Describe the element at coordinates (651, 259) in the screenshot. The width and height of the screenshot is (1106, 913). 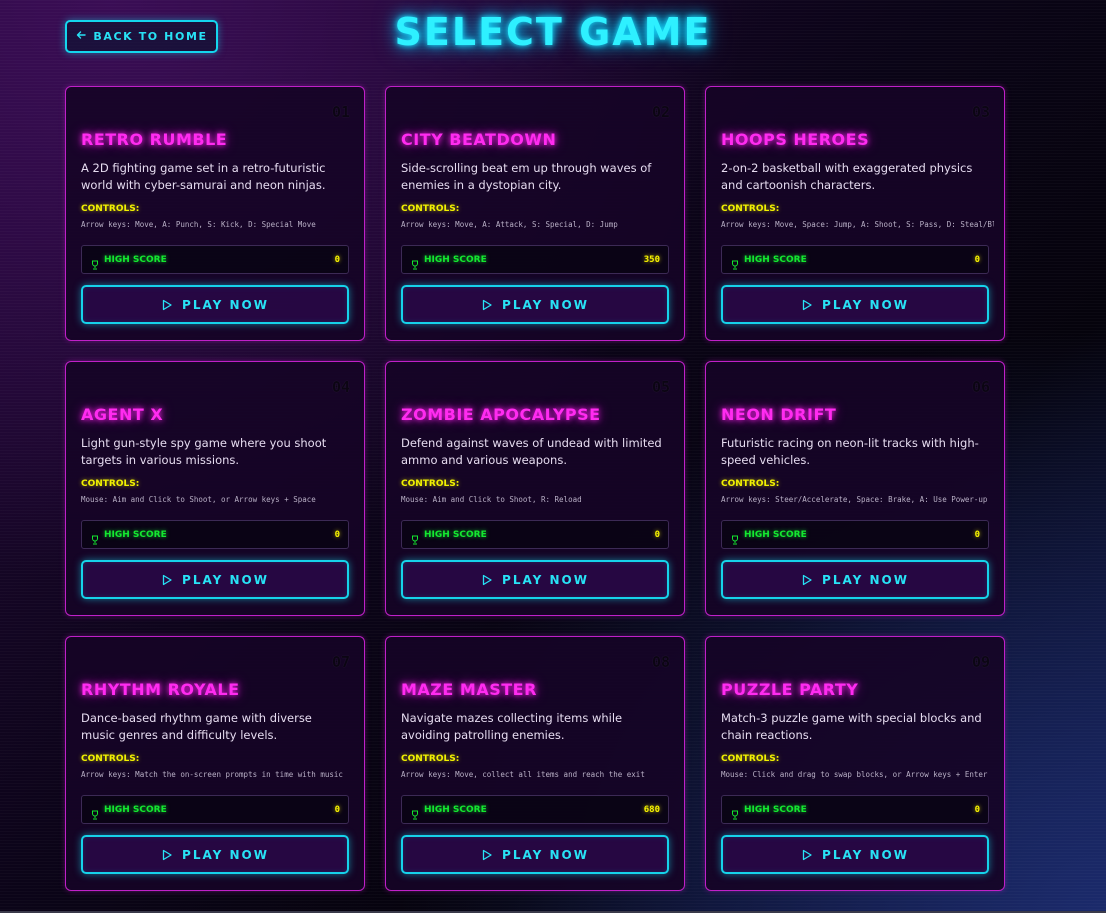
I see `high-score-value: 350` at that location.